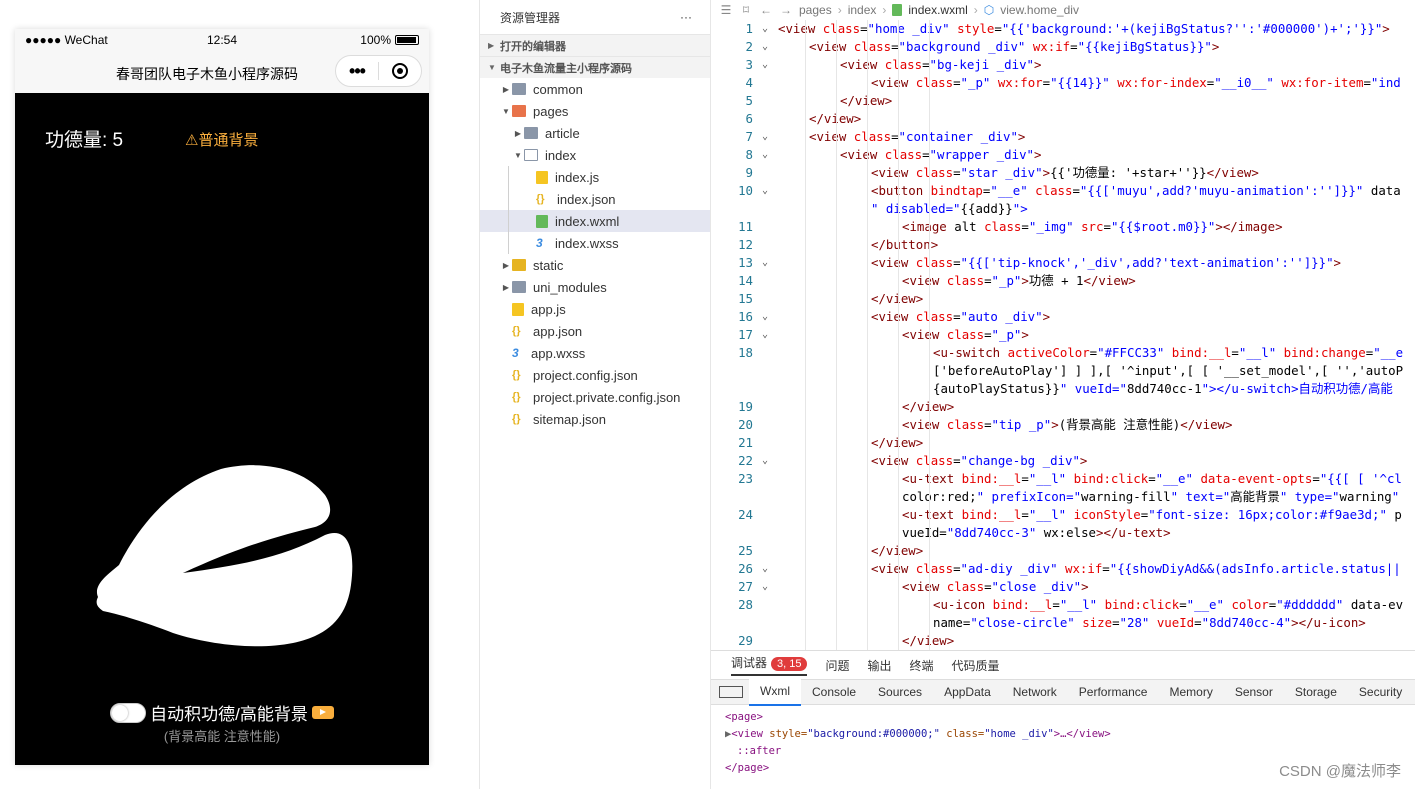  What do you see at coordinates (749, 82) in the screenshot?
I see `line-number: 4` at bounding box center [749, 82].